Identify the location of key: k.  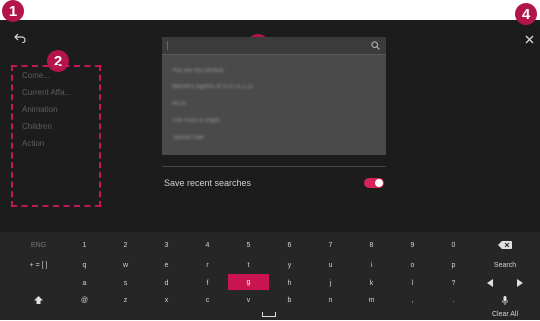
(371, 283).